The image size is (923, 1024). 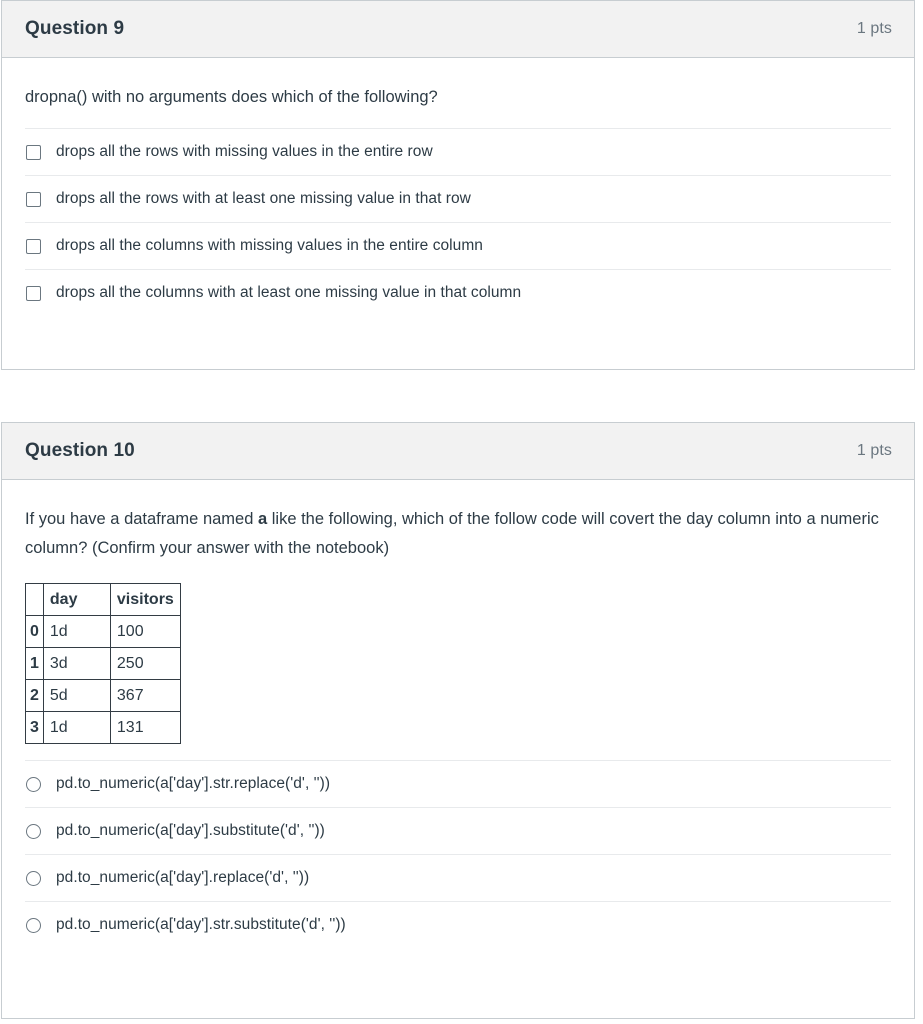 I want to click on table-row-index: 1, so click(x=34, y=663).